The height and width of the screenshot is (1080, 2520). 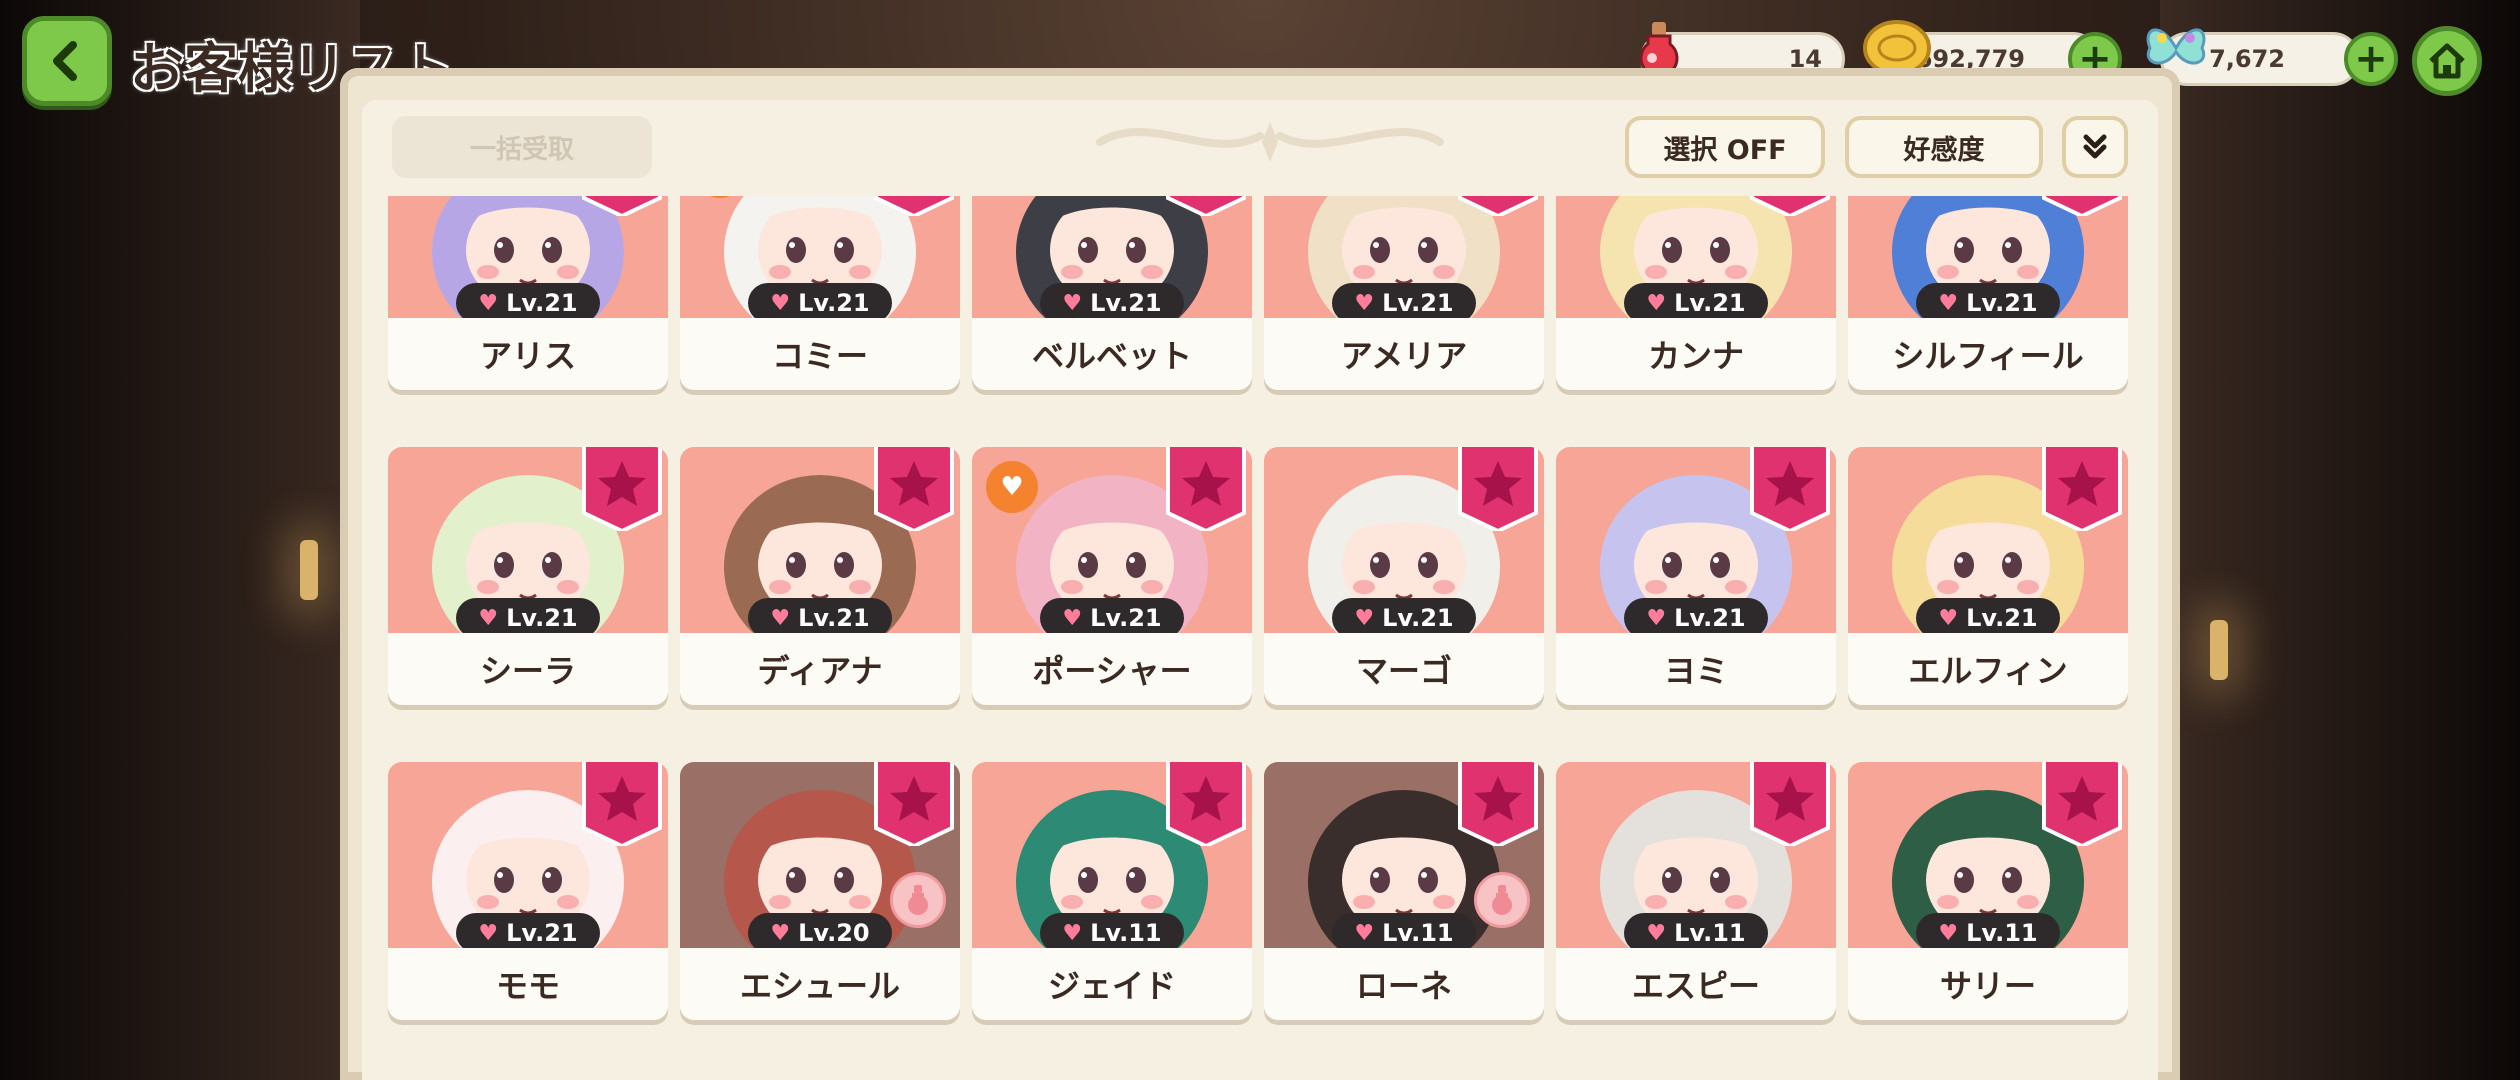 I want to click on customer-name: エシュール, so click(x=820, y=984).